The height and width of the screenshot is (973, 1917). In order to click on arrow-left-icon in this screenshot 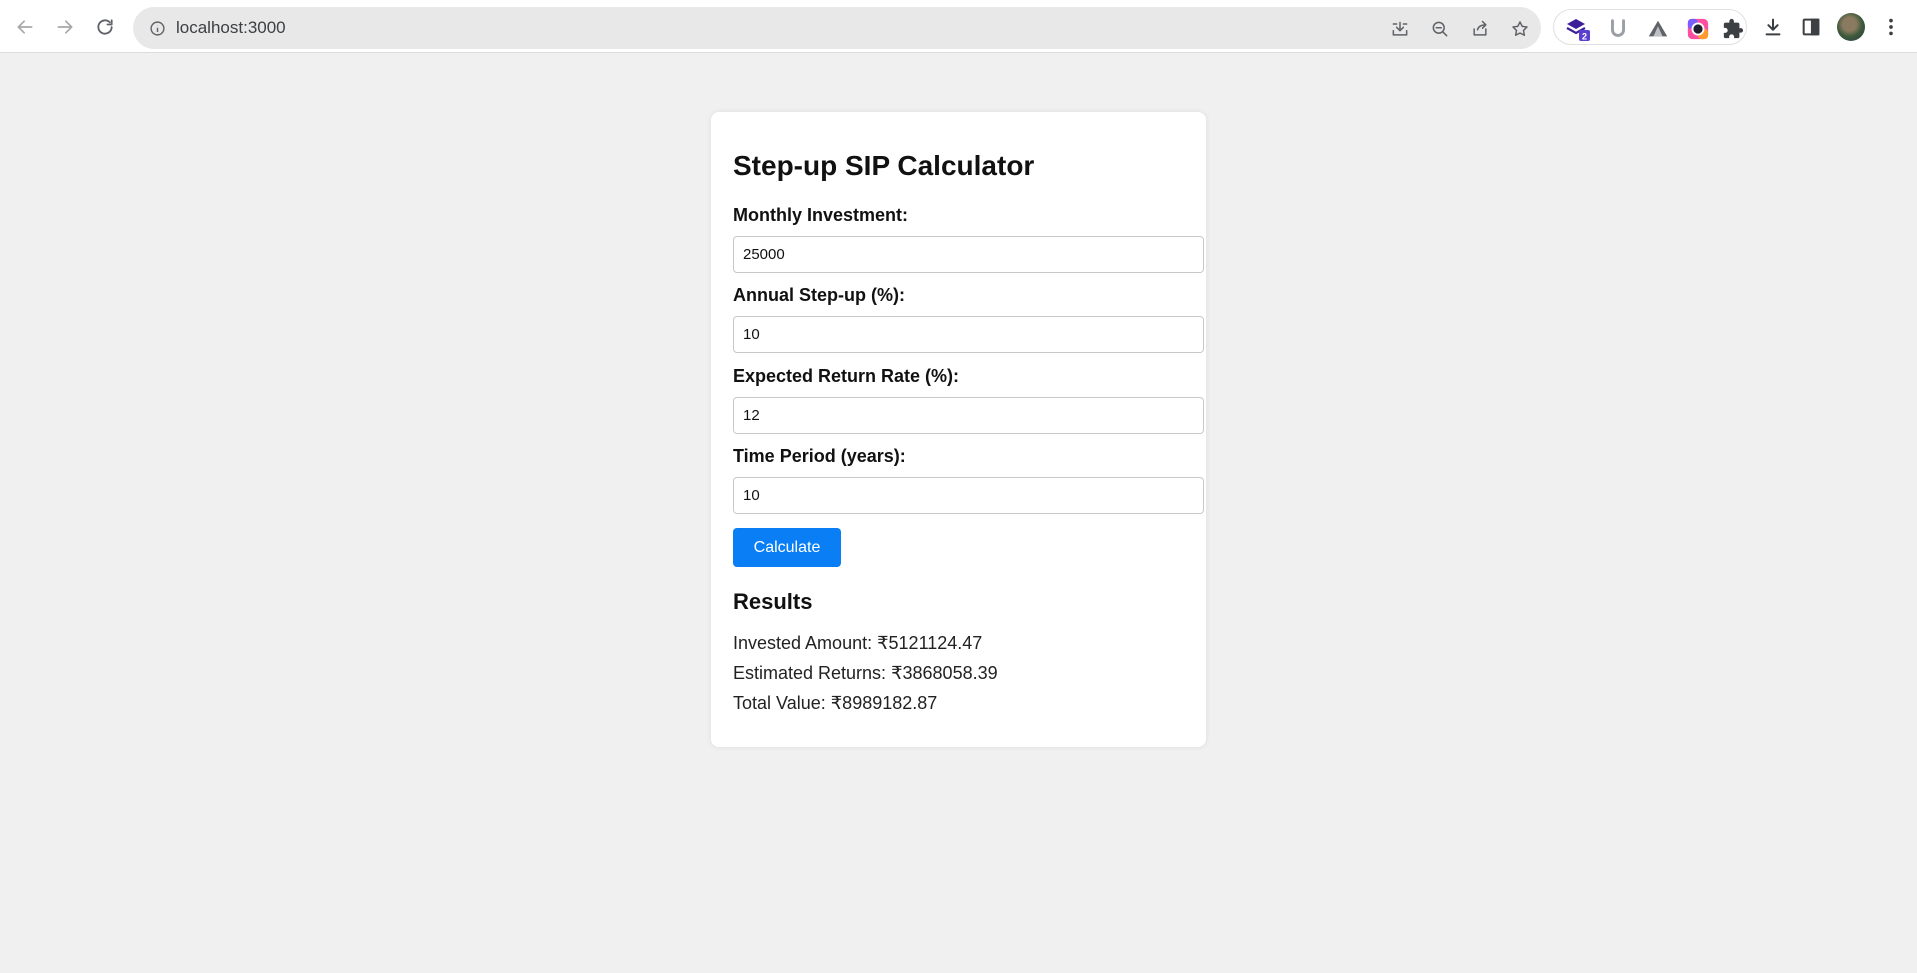, I will do `click(25, 27)`.